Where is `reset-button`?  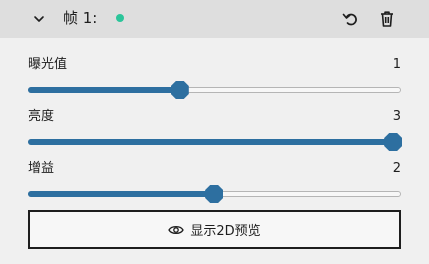 reset-button is located at coordinates (351, 19).